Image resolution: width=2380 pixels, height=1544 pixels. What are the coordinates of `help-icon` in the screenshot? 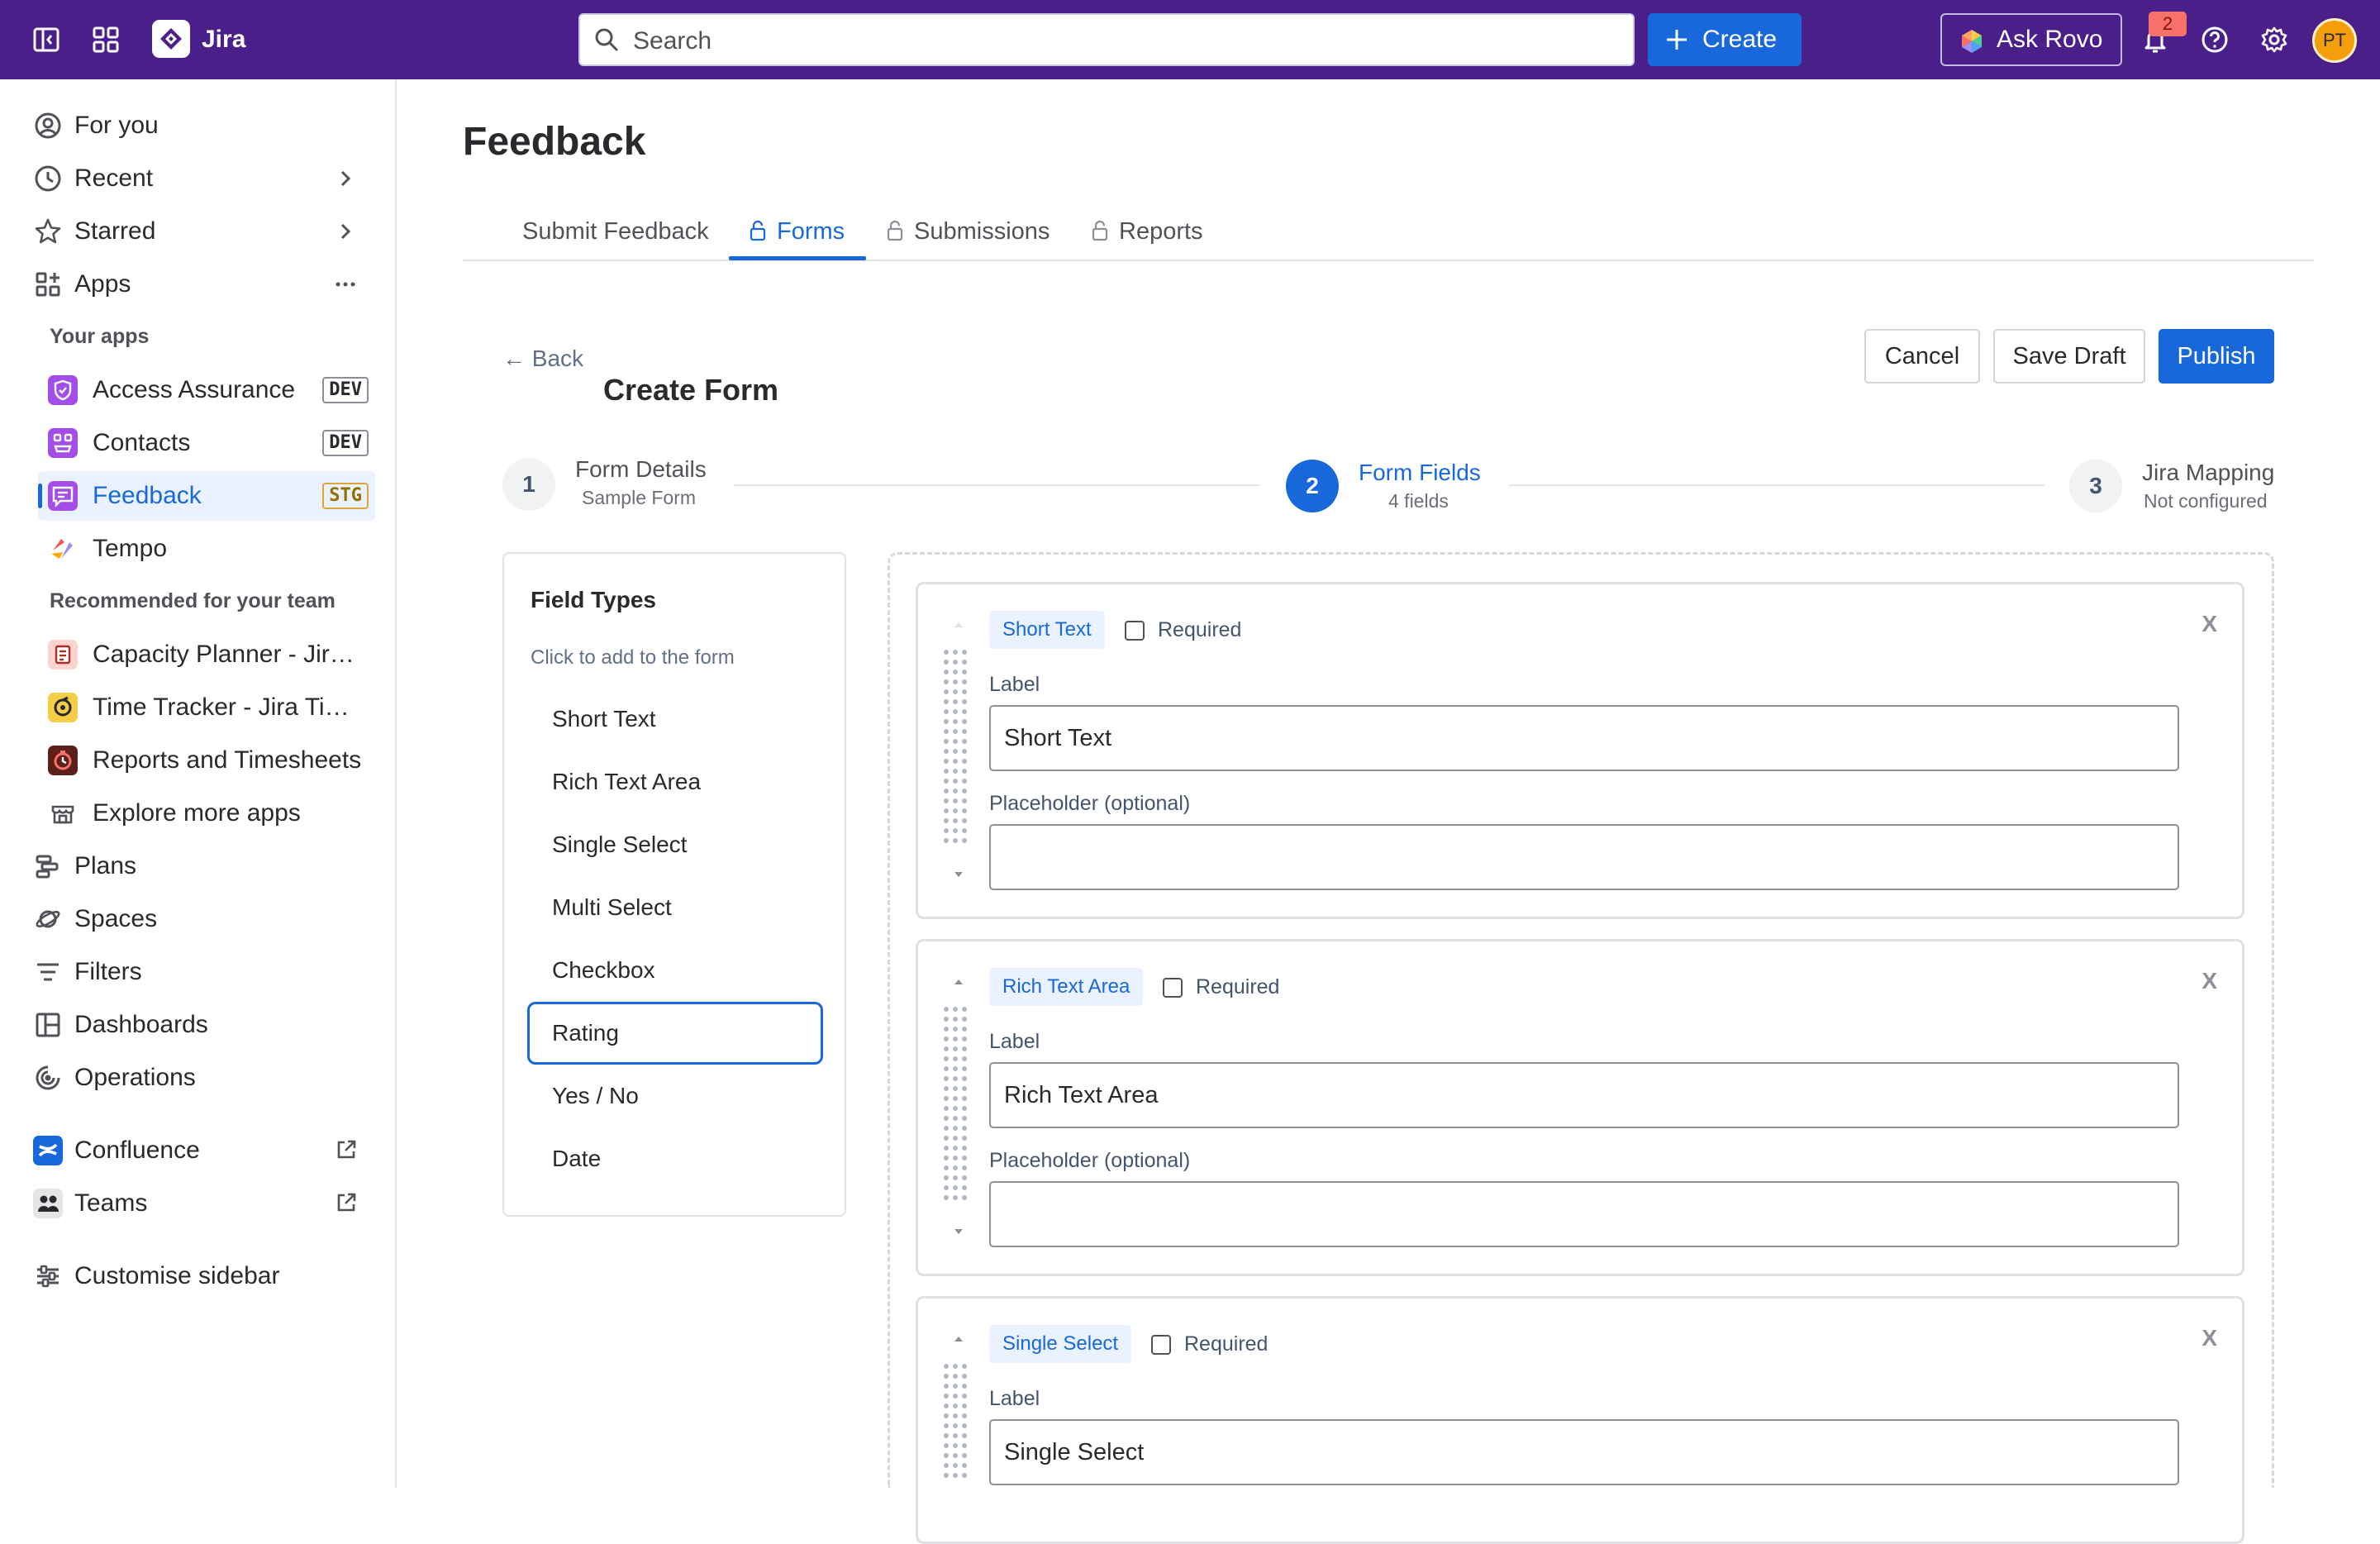 It's located at (2215, 39).